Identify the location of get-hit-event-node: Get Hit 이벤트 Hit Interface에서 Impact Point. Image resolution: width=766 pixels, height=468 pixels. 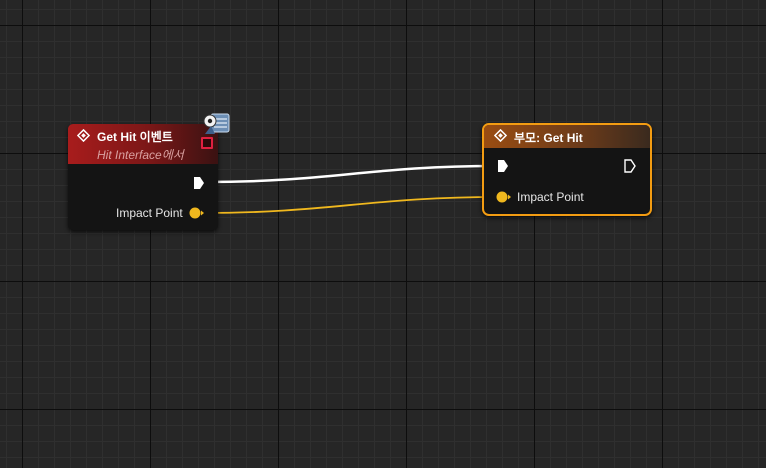
(143, 177).